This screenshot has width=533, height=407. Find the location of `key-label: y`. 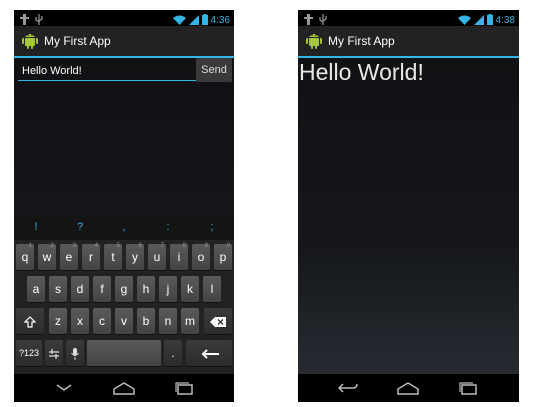

key-label: y is located at coordinates (135, 257).